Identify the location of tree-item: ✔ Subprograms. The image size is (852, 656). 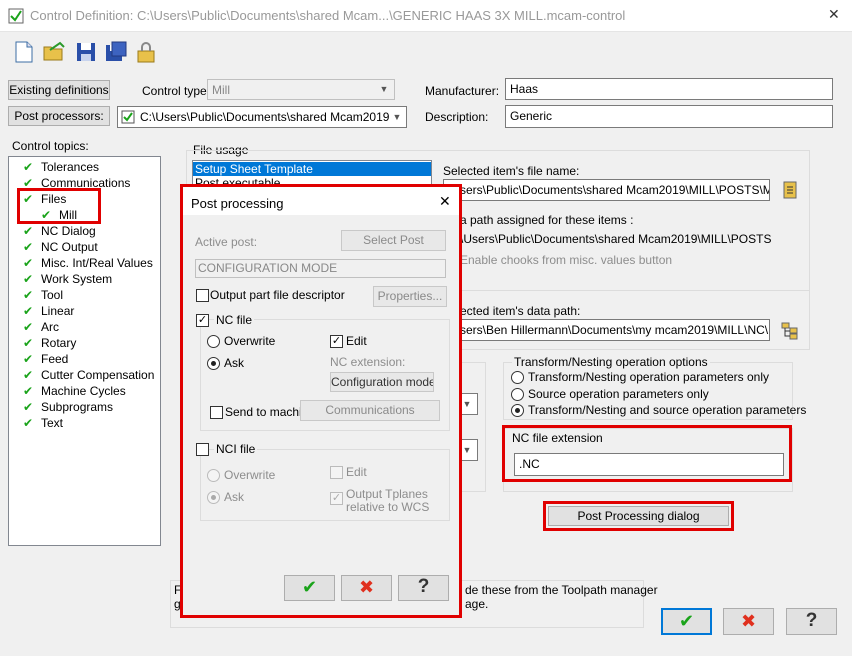
(68, 407).